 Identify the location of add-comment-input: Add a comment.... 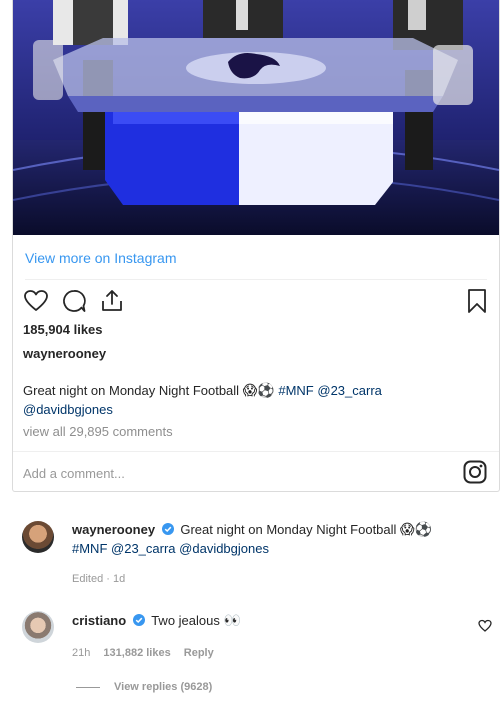
(74, 473).